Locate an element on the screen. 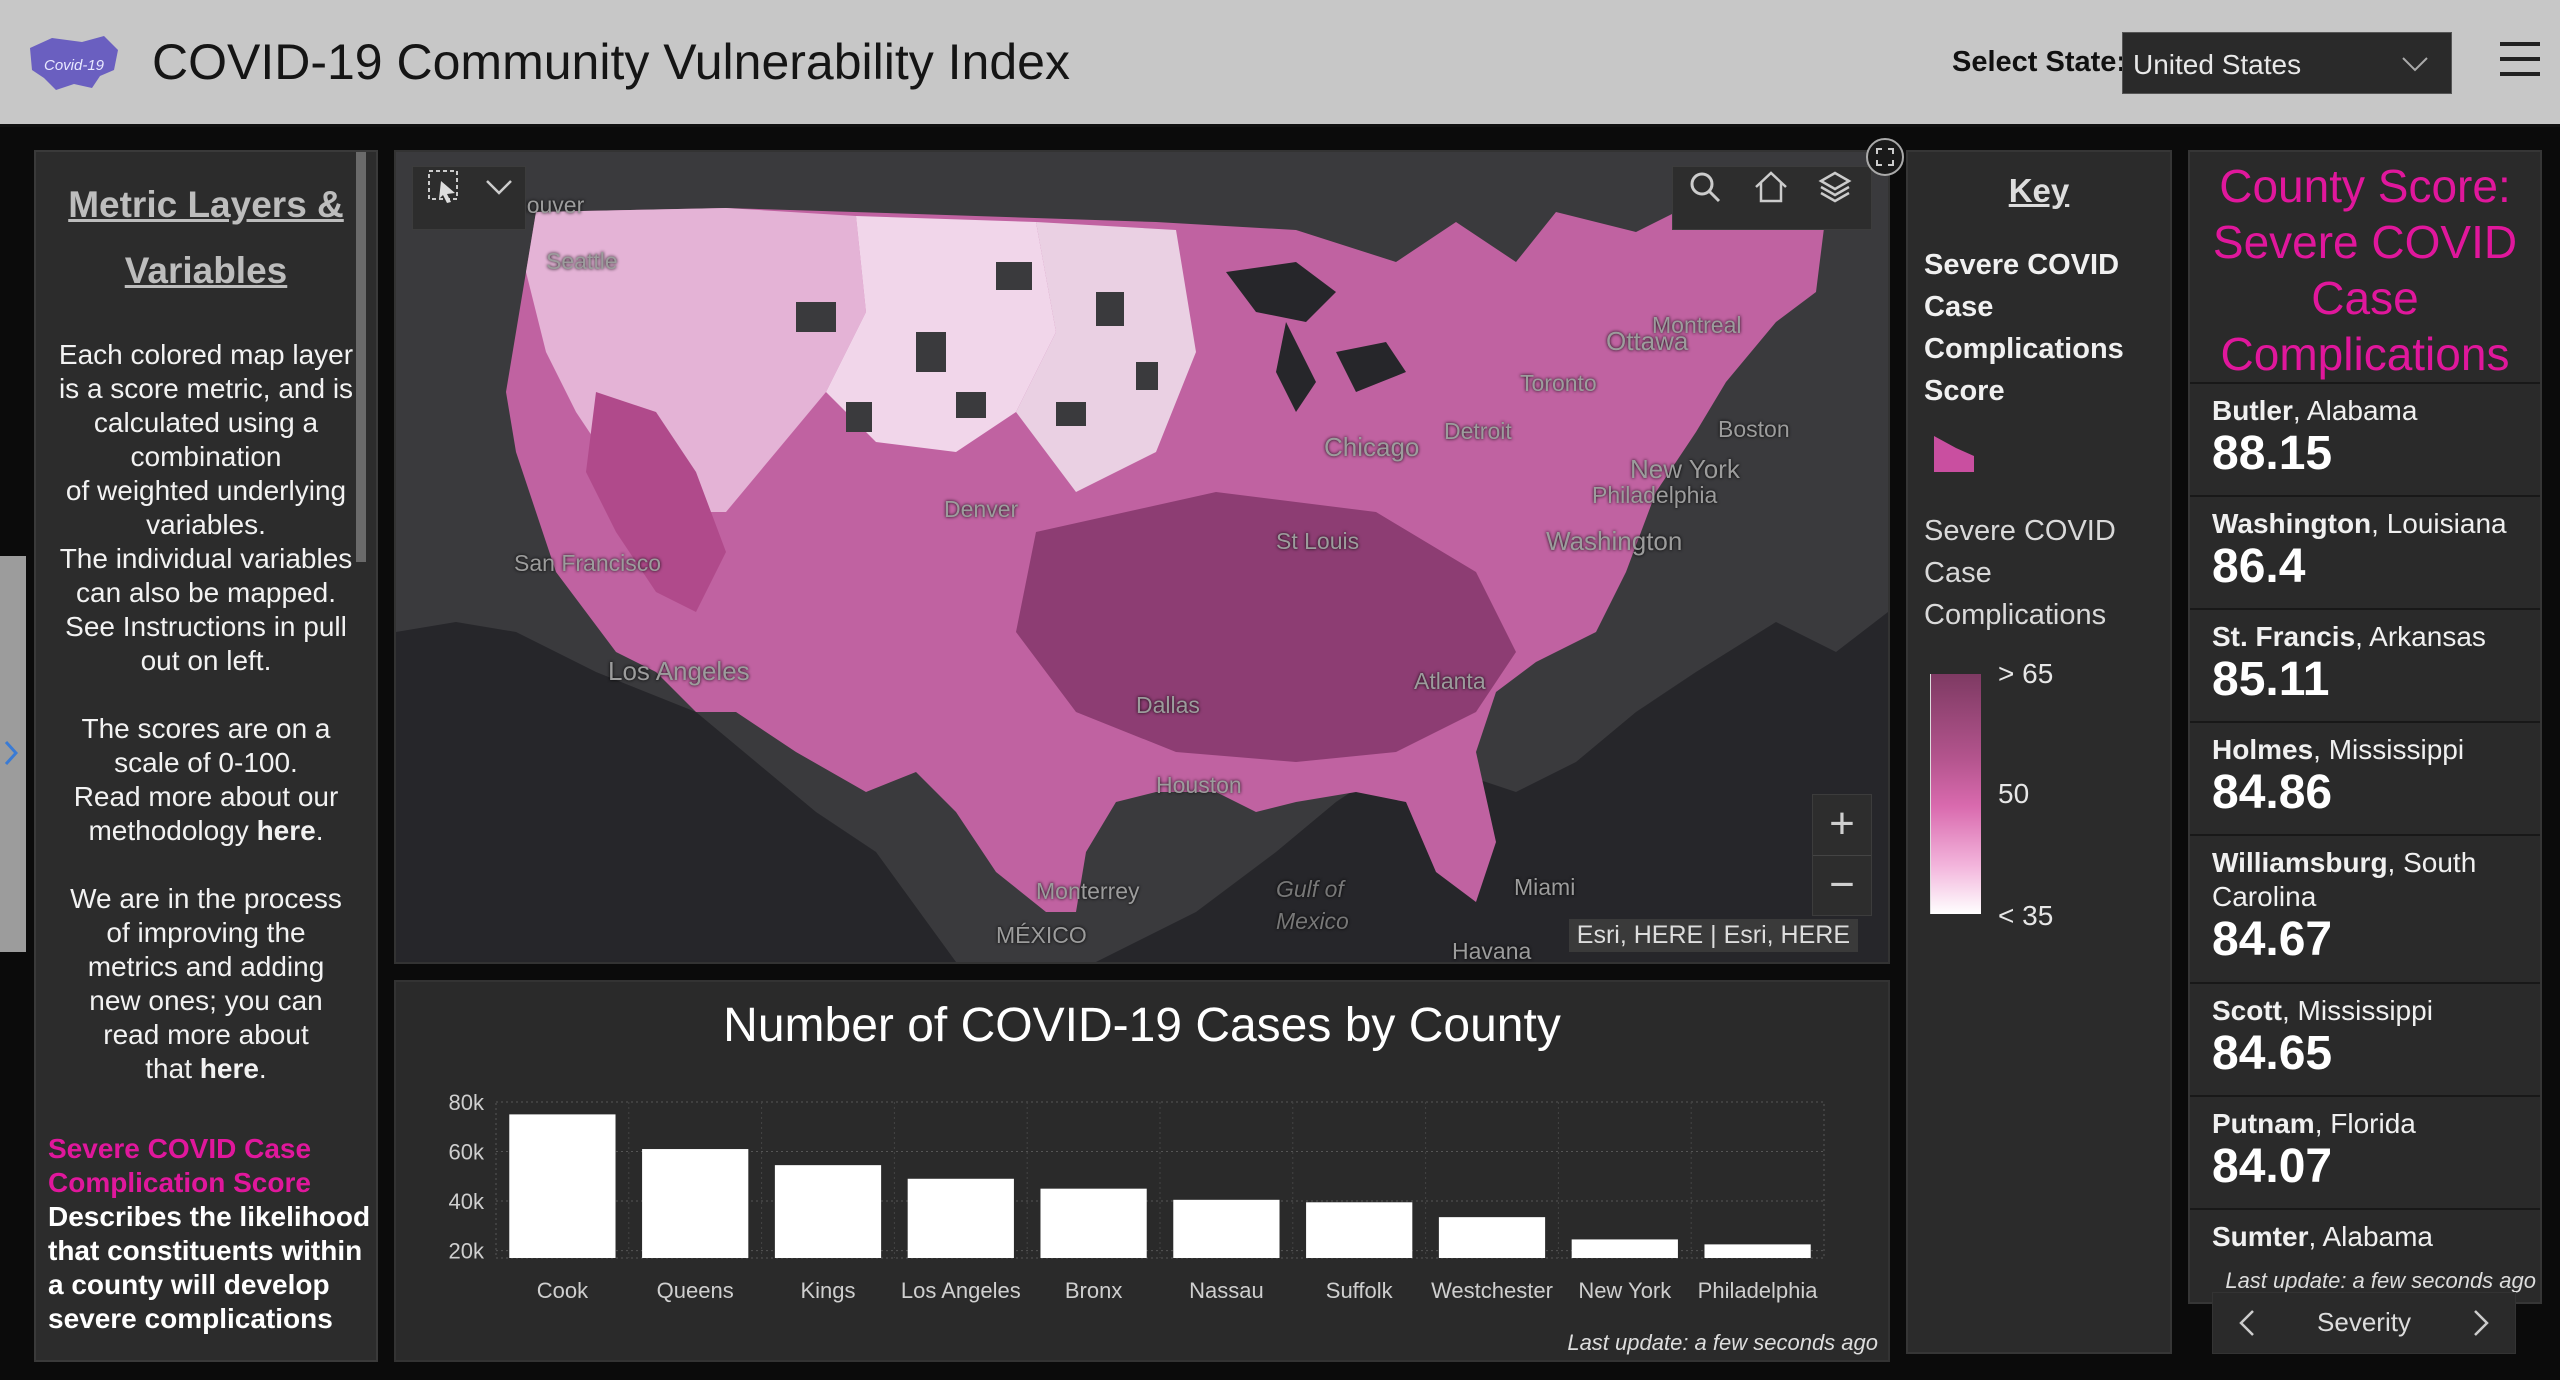 The image size is (2560, 1380). map-label-houston: Houston is located at coordinates (1199, 785).